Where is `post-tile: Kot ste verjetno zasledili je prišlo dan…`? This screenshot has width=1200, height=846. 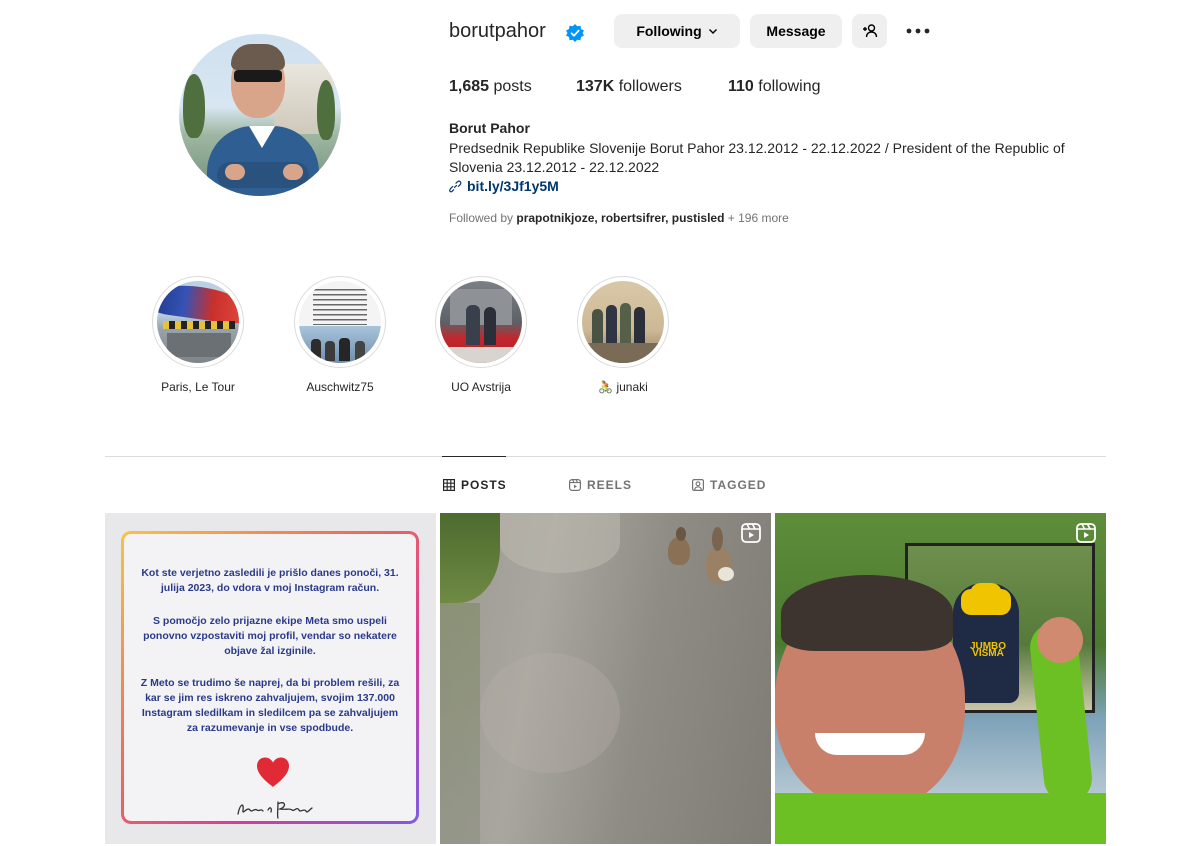
post-tile: Kot ste verjetno zasledili je prišlo dan… is located at coordinates (270, 678).